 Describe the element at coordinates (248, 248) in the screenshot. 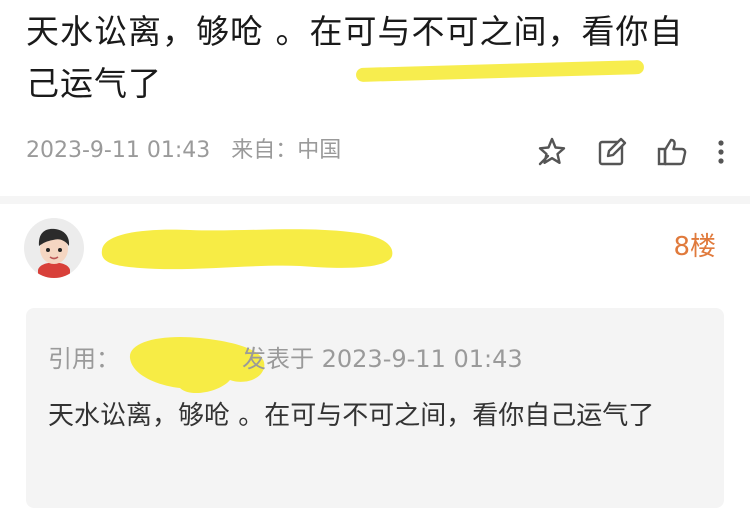

I see `redacted-username` at that location.